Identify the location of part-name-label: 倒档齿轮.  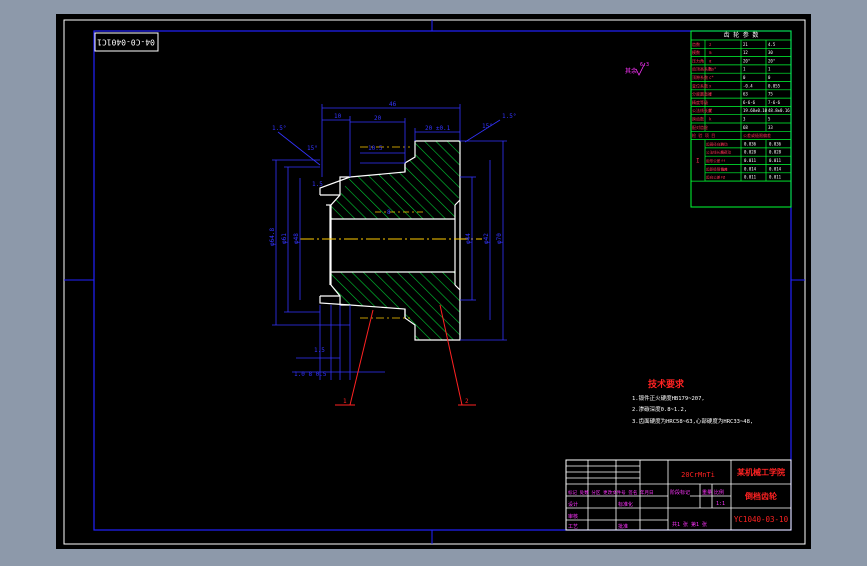
(760, 496).